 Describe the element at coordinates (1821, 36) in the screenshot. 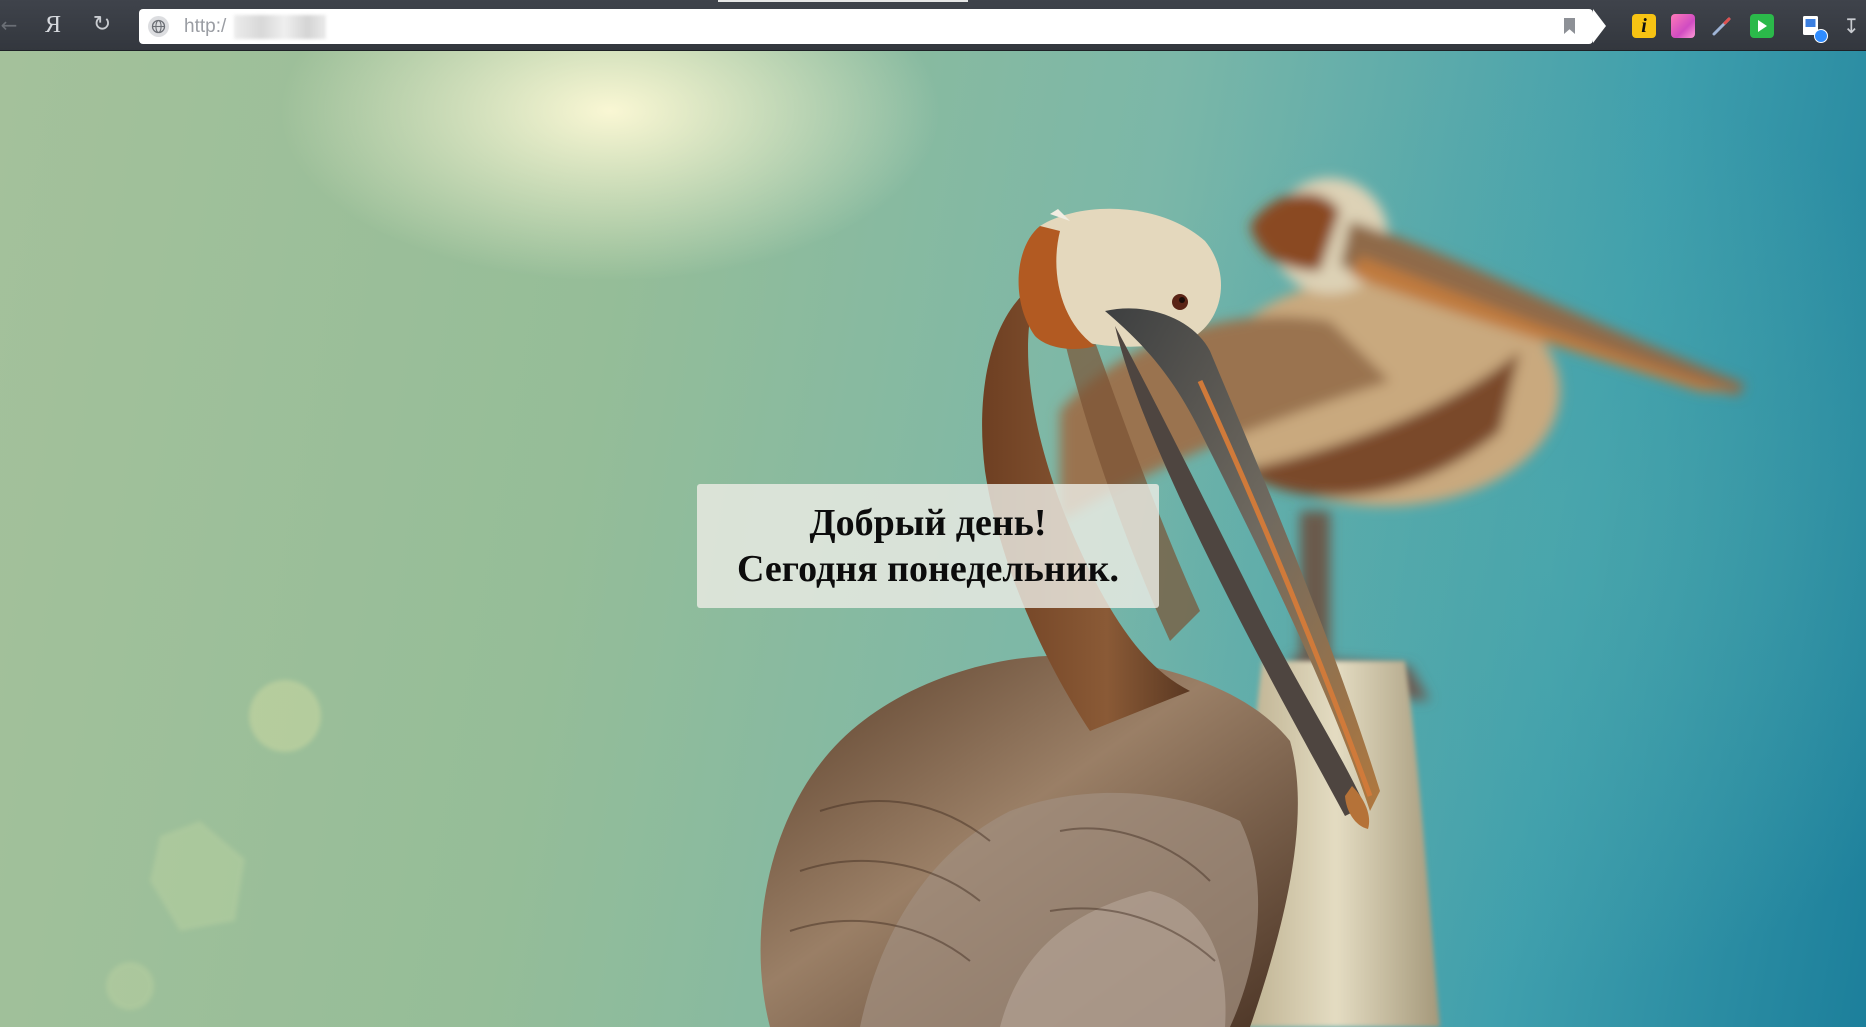

I see `check-badge-icon` at that location.